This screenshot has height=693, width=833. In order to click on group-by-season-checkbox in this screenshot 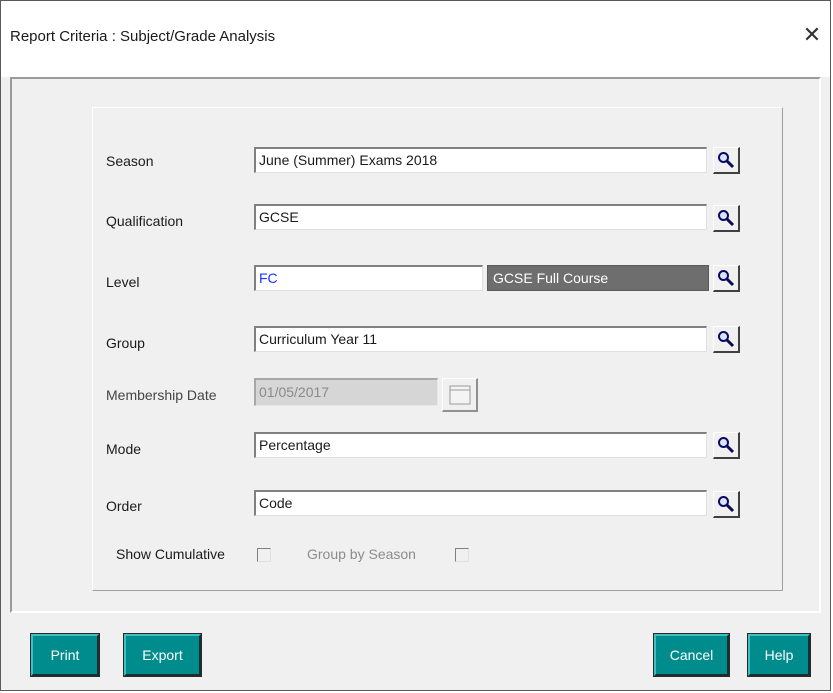, I will do `click(462, 555)`.